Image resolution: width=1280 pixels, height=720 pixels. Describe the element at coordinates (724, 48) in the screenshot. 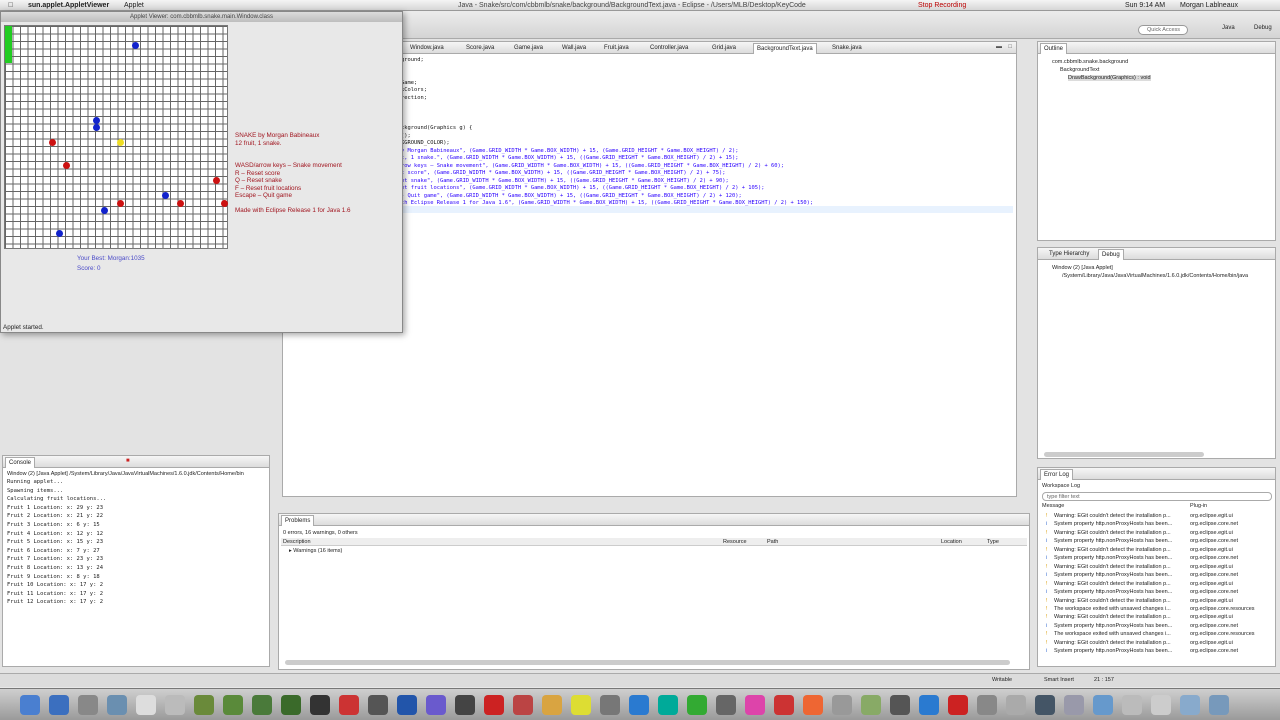

I see `tab-grid-java: Grid.java` at that location.